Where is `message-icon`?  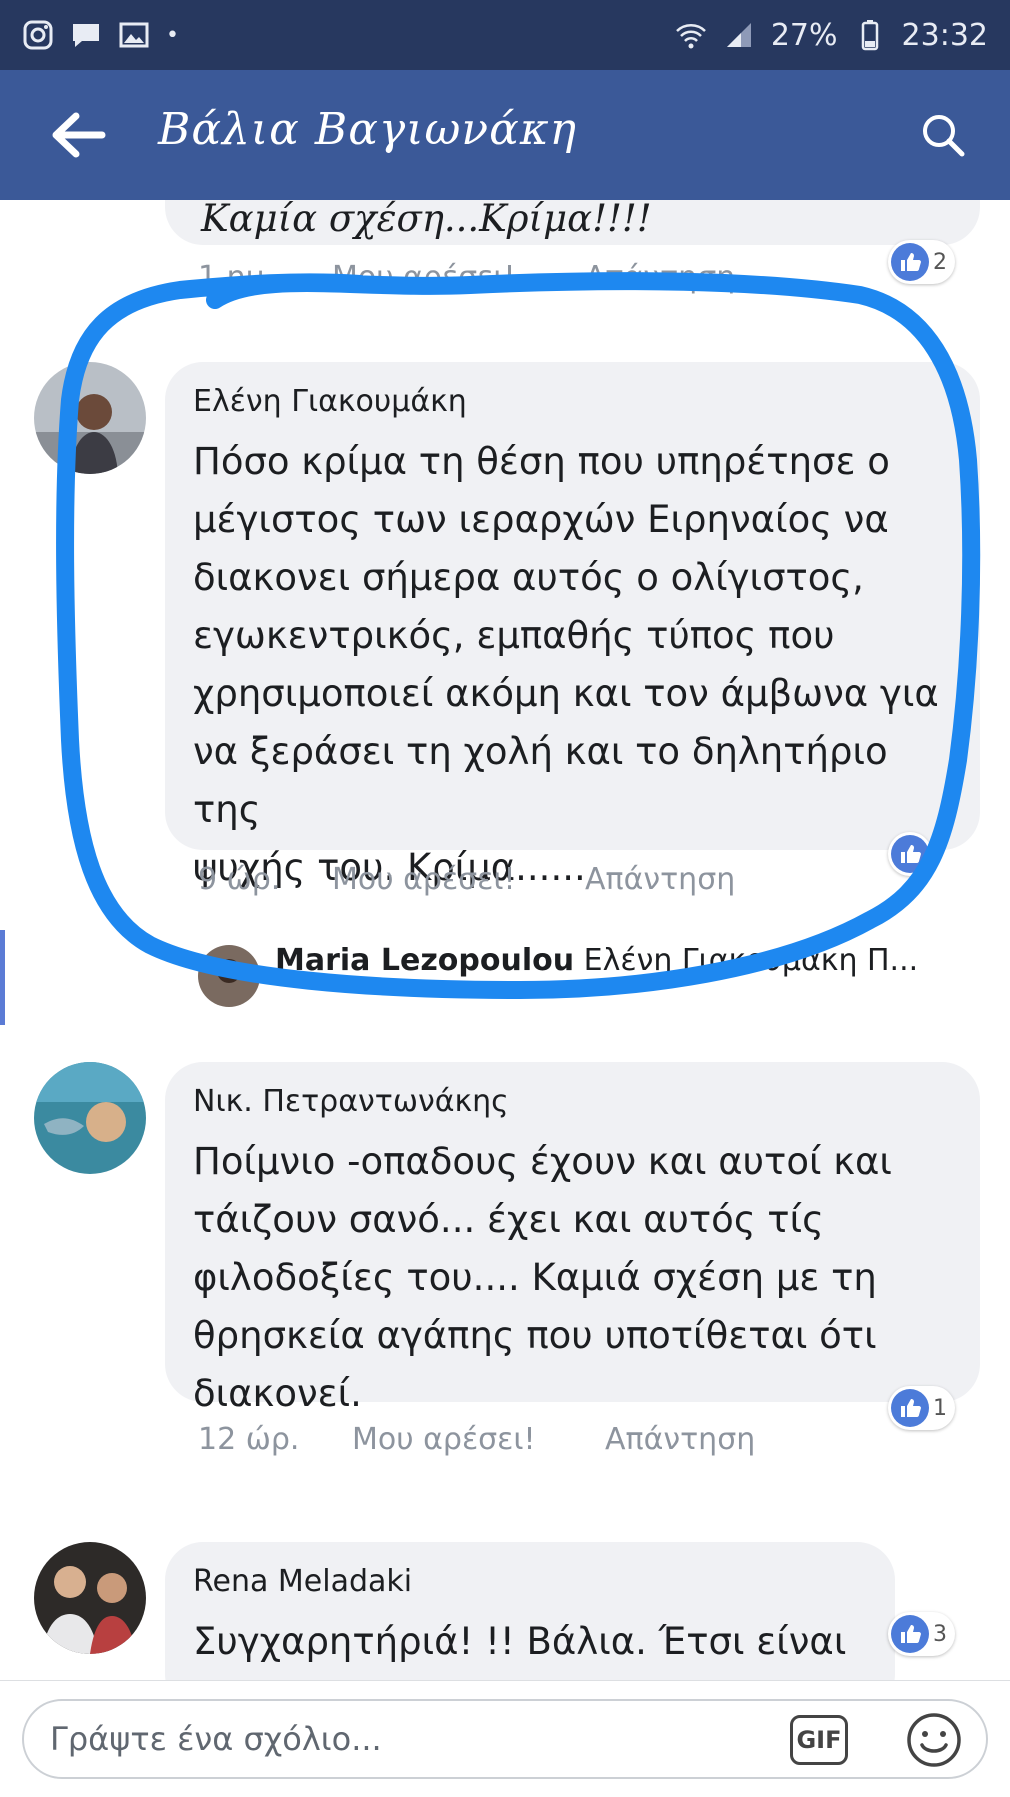 message-icon is located at coordinates (86, 35).